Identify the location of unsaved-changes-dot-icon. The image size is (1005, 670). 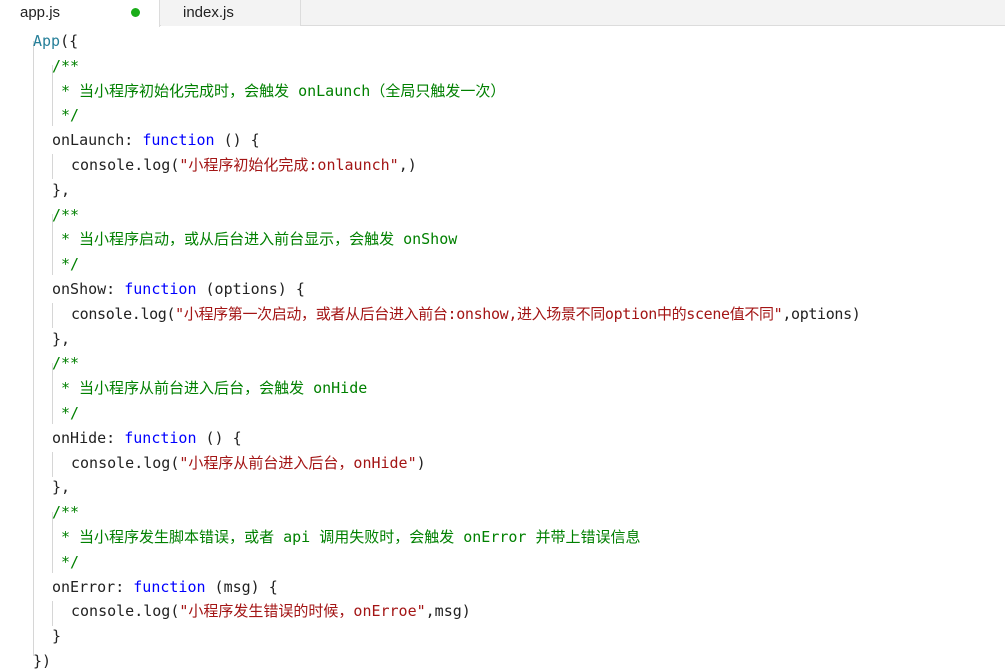
(135, 12).